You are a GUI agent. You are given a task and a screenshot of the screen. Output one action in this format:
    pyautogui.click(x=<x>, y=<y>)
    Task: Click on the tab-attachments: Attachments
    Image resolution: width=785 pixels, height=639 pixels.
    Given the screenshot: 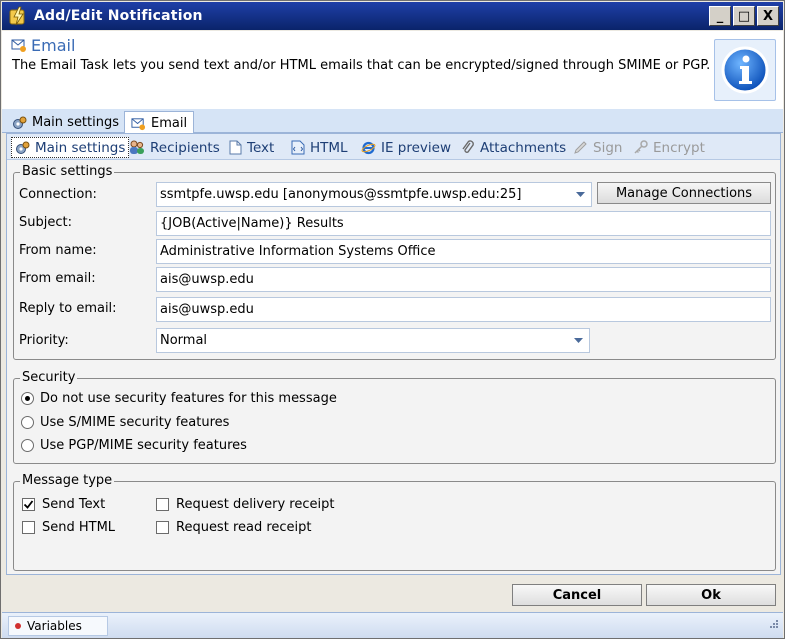 What is the action you would take?
    pyautogui.click(x=513, y=147)
    